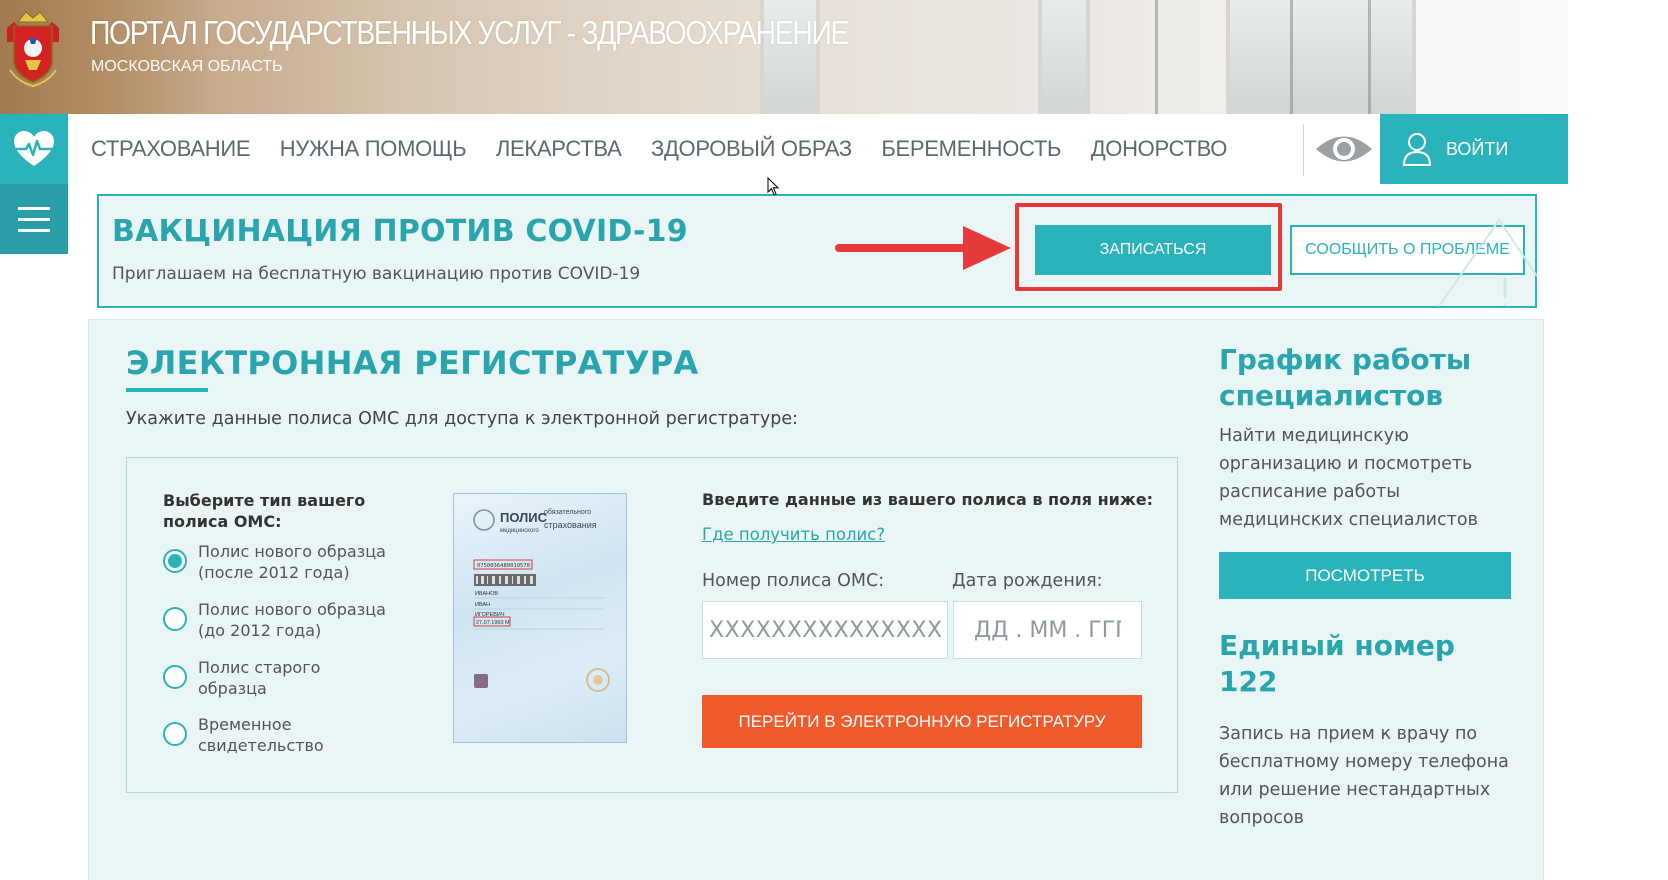 This screenshot has height=880, width=1668. Describe the element at coordinates (292, 562) in the screenshot. I see `option-label: Полис нового образца (после 2012 года)` at that location.